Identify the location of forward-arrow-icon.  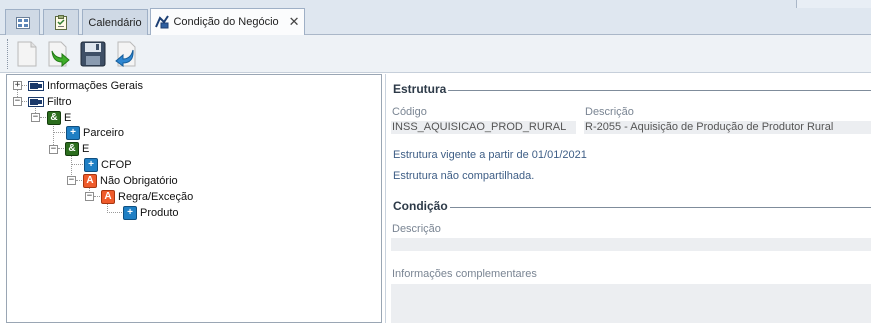
(59, 54).